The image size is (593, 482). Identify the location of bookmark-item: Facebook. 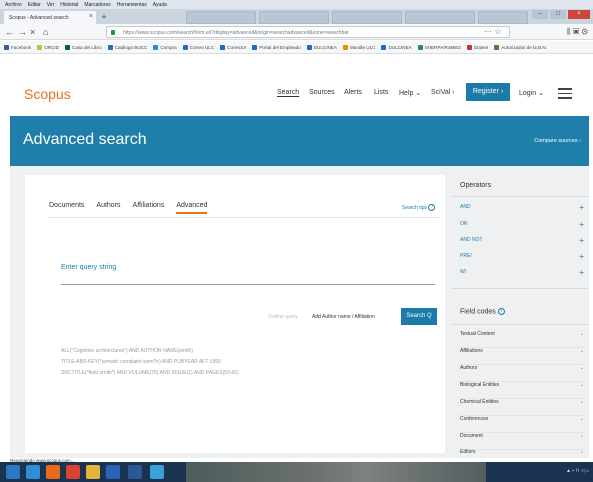
(17, 47).